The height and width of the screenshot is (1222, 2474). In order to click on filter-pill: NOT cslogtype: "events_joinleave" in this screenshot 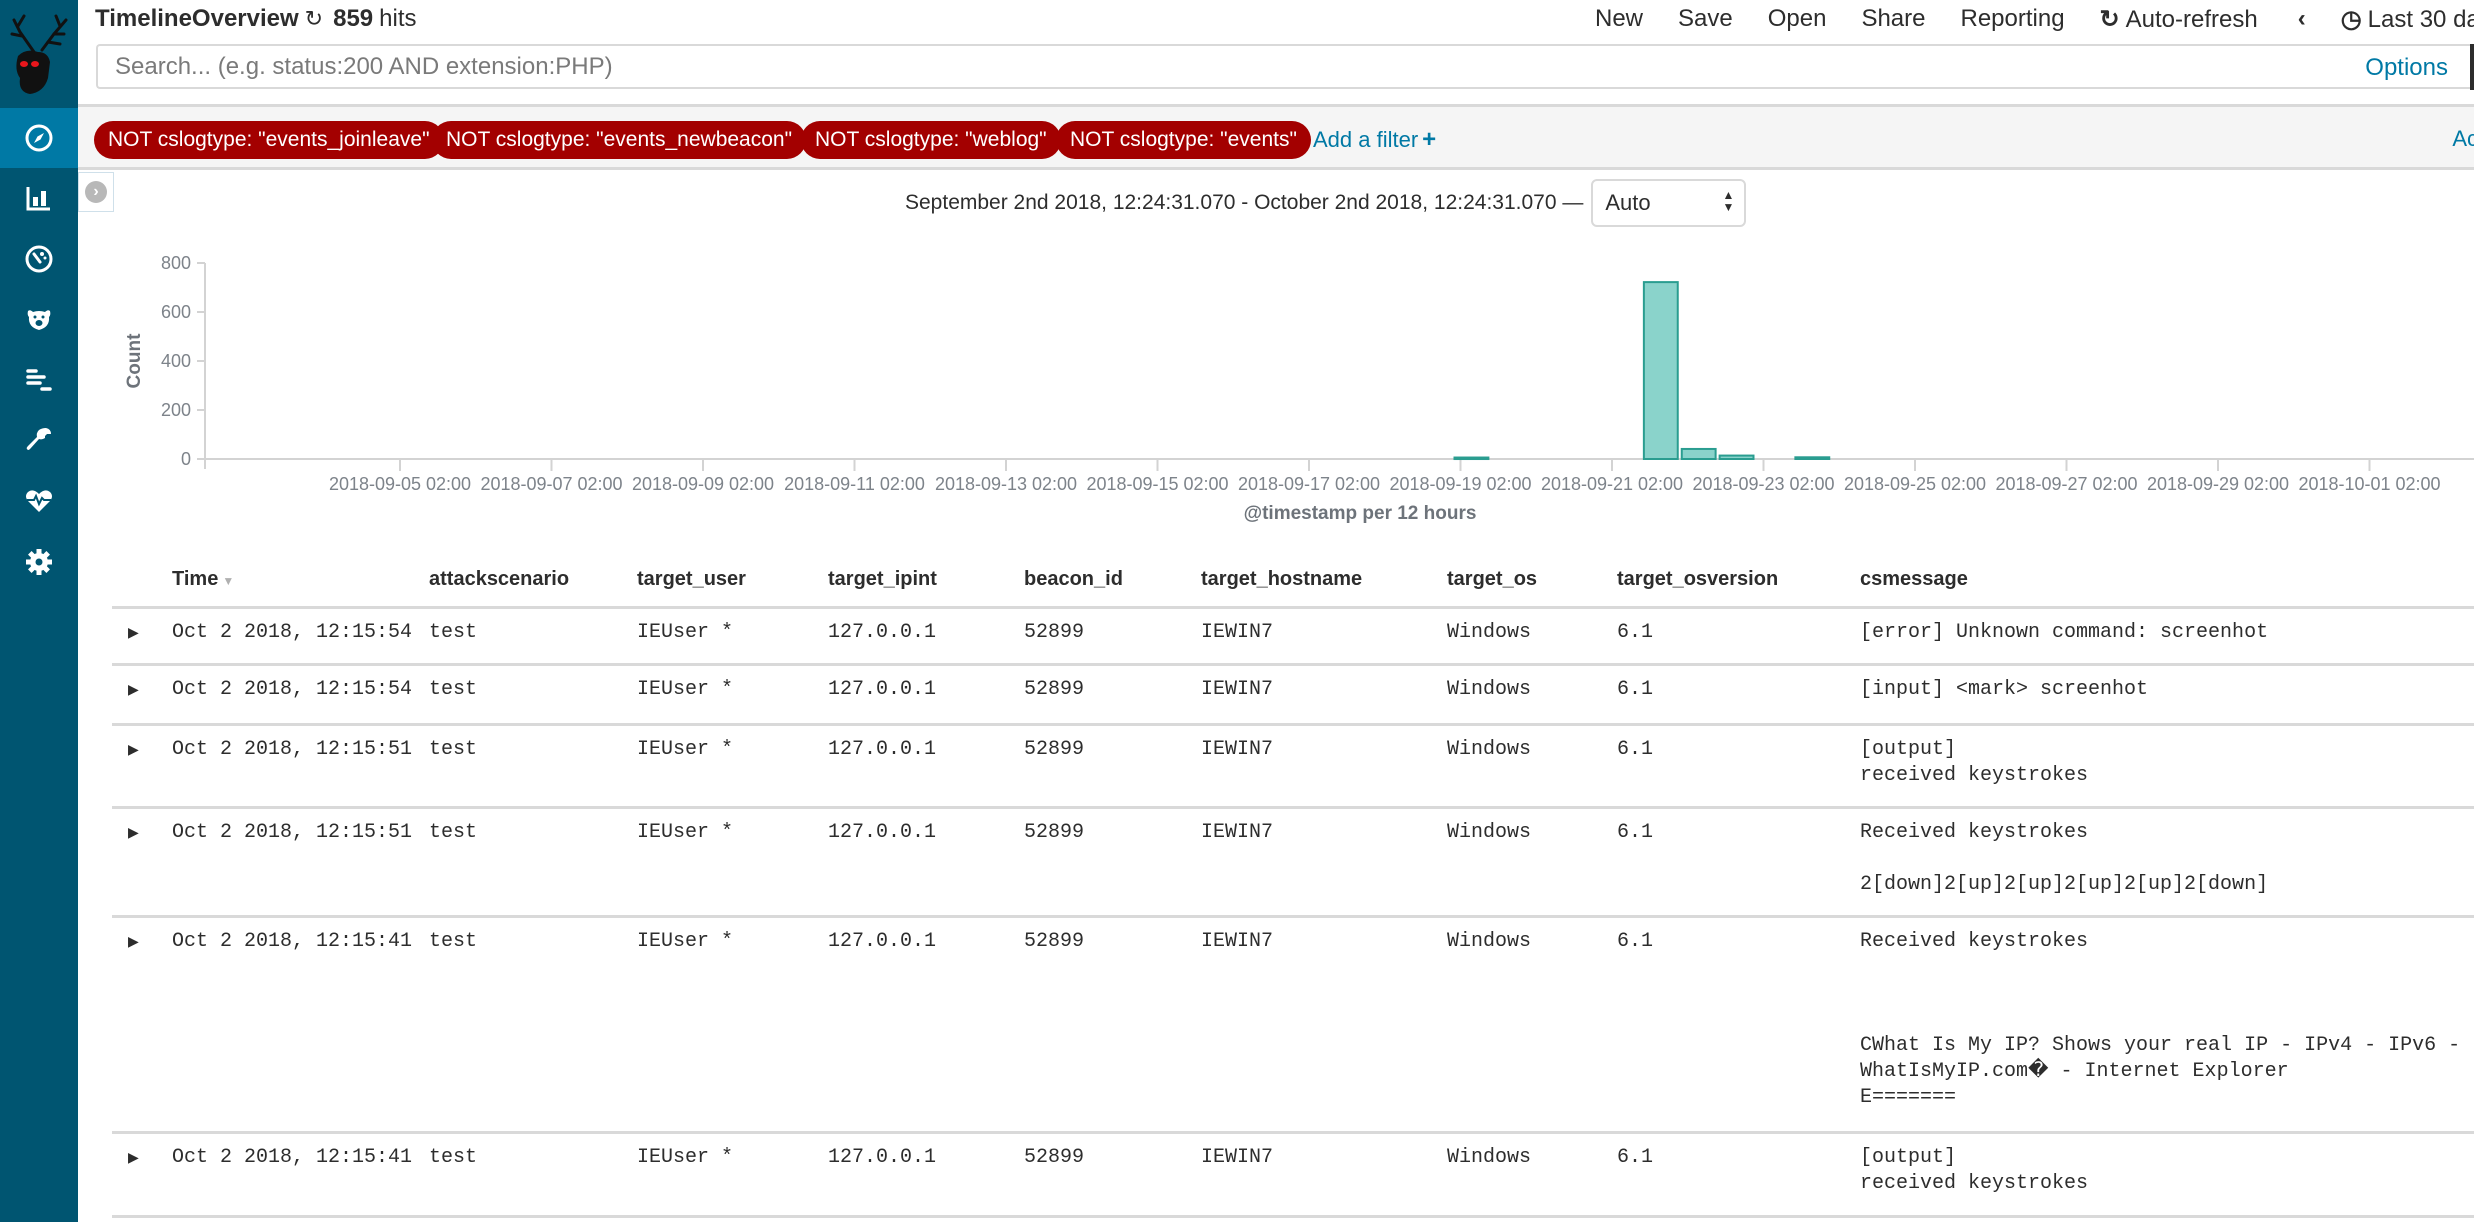, I will do `click(269, 140)`.